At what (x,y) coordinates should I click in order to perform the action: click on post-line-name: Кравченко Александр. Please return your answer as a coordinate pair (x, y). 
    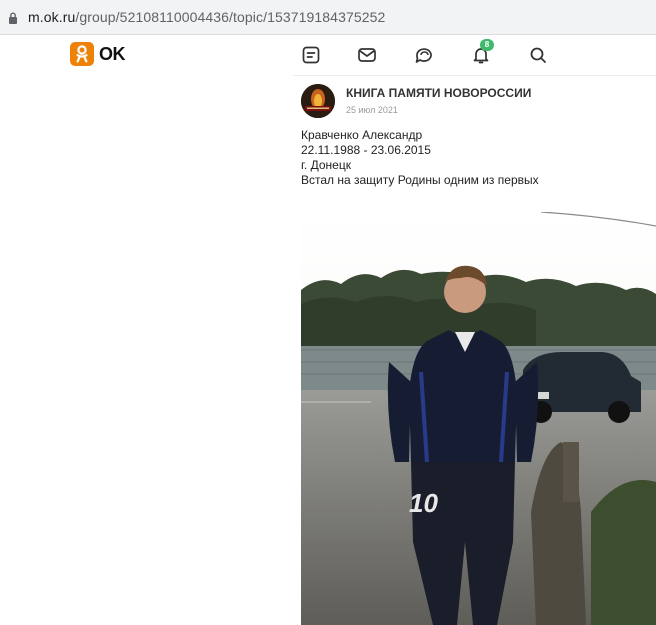
    Looking at the image, I should click on (362, 135).